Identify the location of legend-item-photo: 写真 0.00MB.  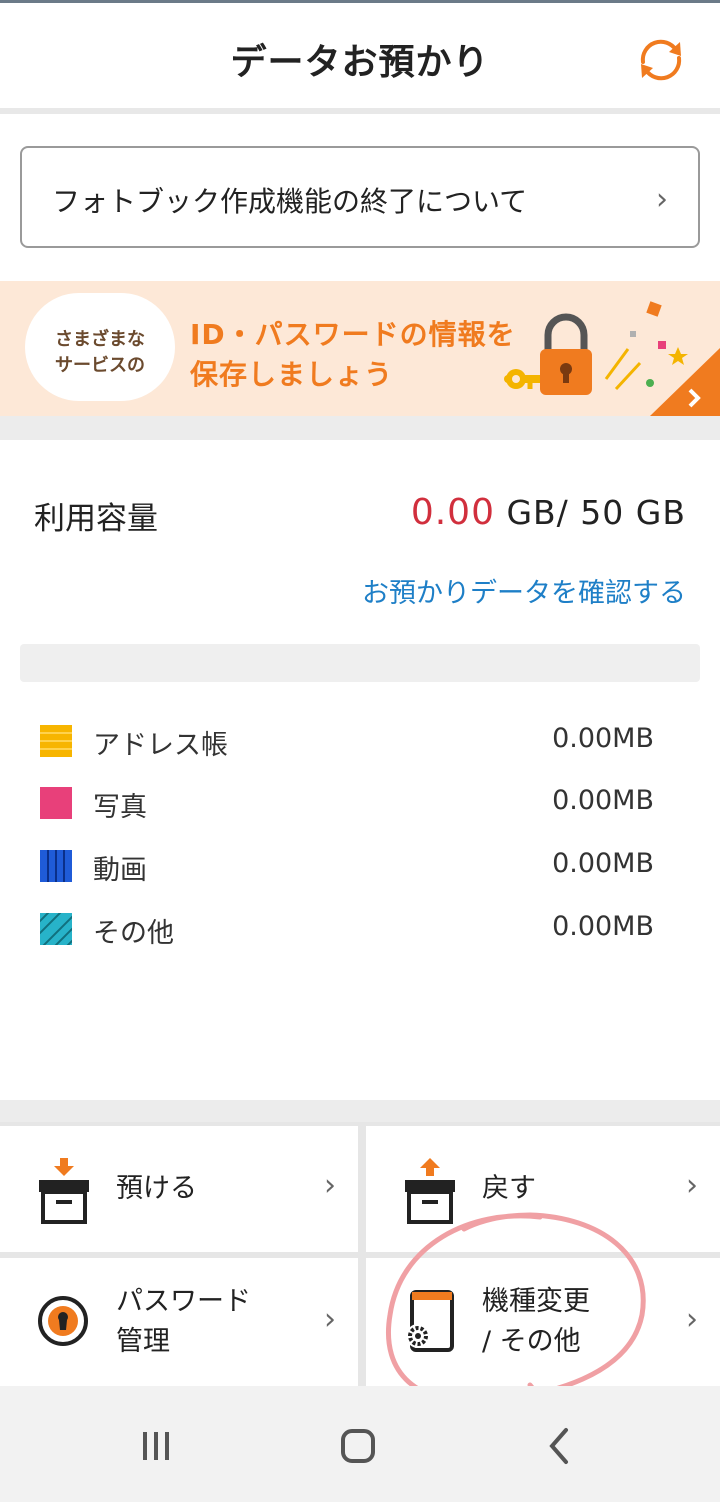
(360, 804).